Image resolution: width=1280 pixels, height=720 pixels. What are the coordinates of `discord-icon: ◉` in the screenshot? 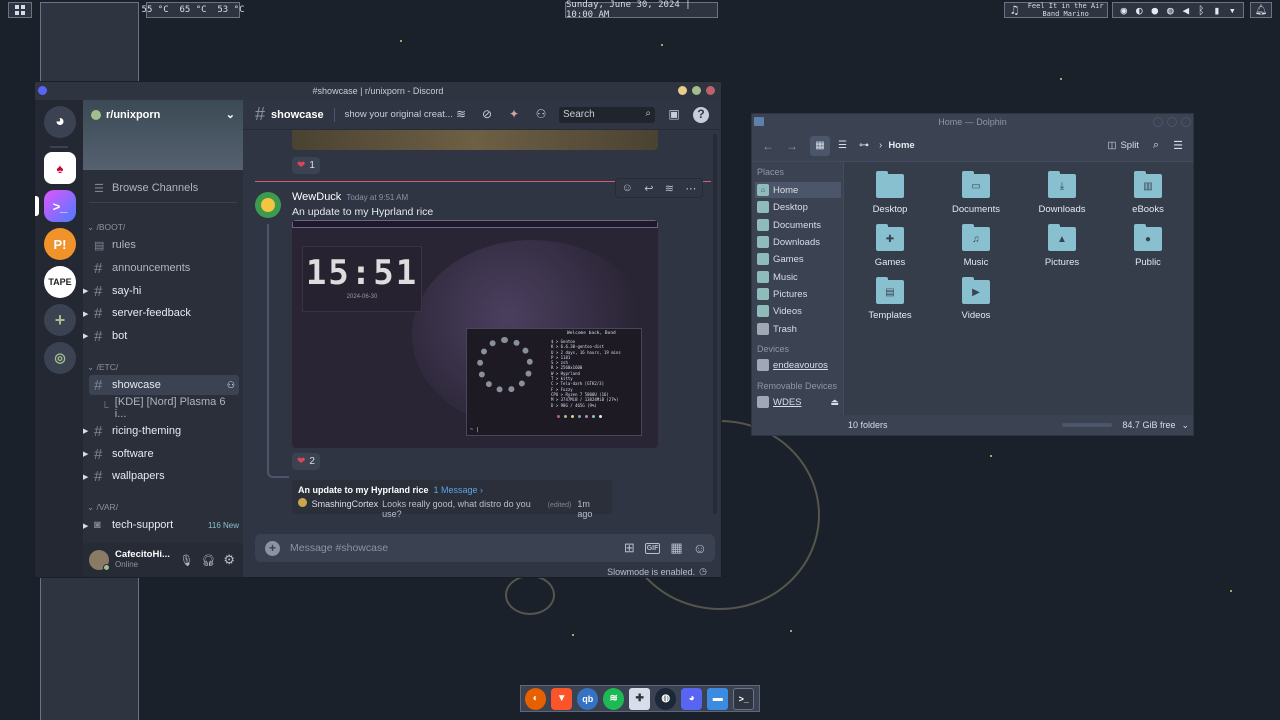 It's located at (1124, 10).